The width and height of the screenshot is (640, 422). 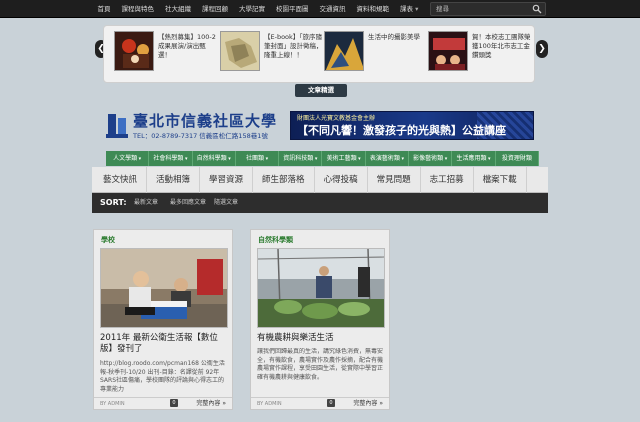 I want to click on tab-faq: 常見問題, so click(x=394, y=180).